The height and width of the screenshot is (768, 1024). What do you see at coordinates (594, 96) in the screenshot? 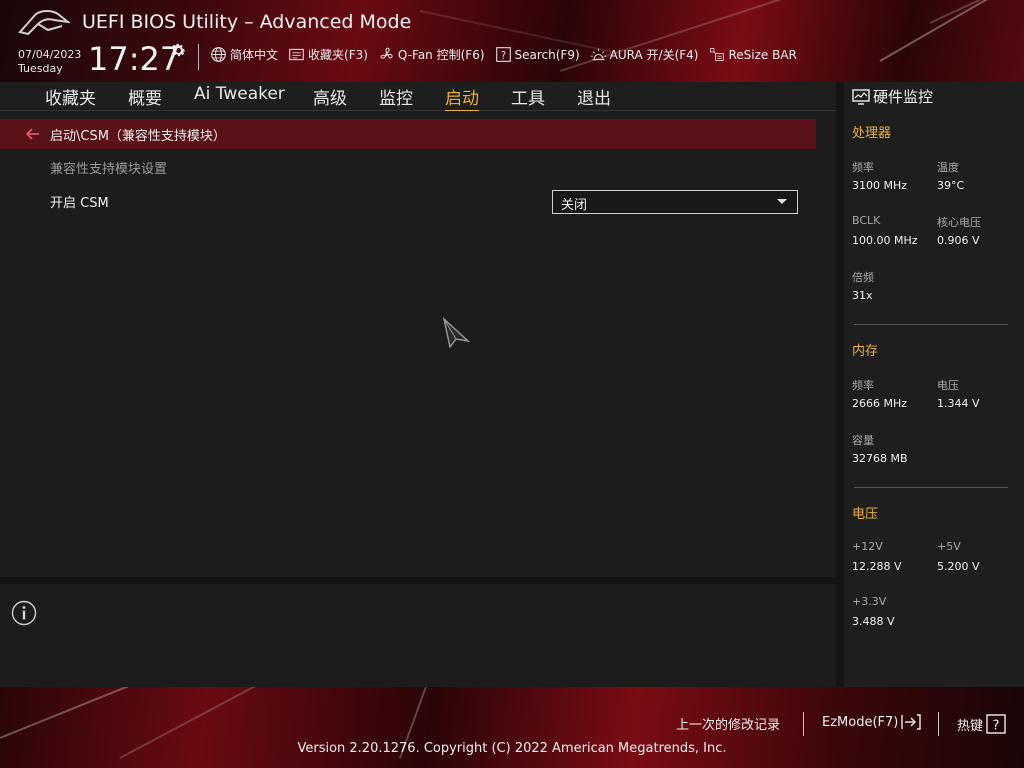
I see `tab-exit: 退出` at bounding box center [594, 96].